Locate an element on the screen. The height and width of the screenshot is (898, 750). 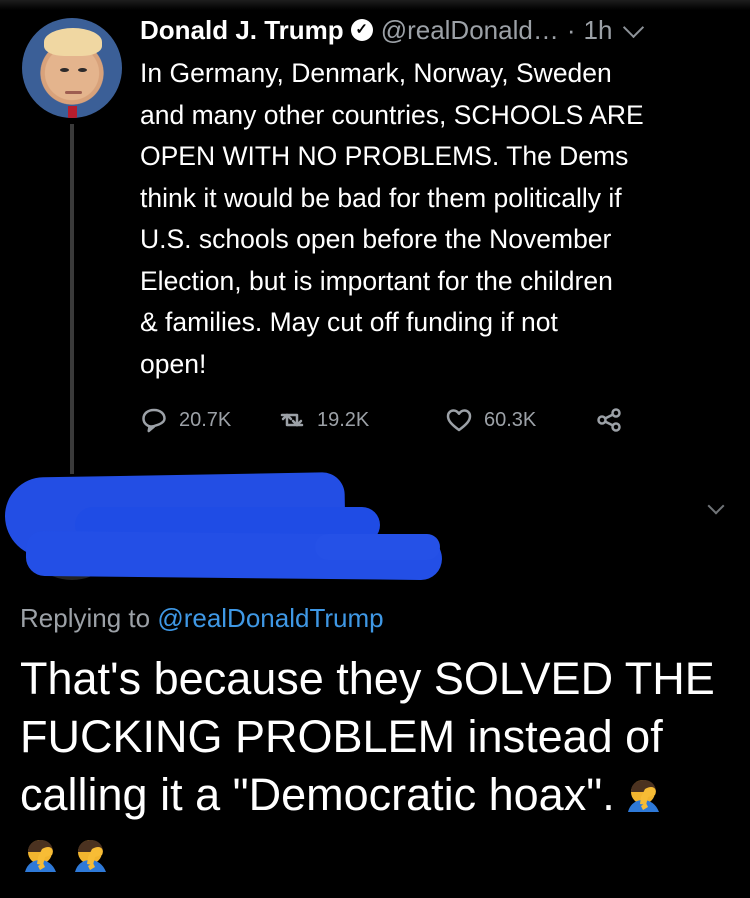
avatar-right-eye is located at coordinates (82, 70).